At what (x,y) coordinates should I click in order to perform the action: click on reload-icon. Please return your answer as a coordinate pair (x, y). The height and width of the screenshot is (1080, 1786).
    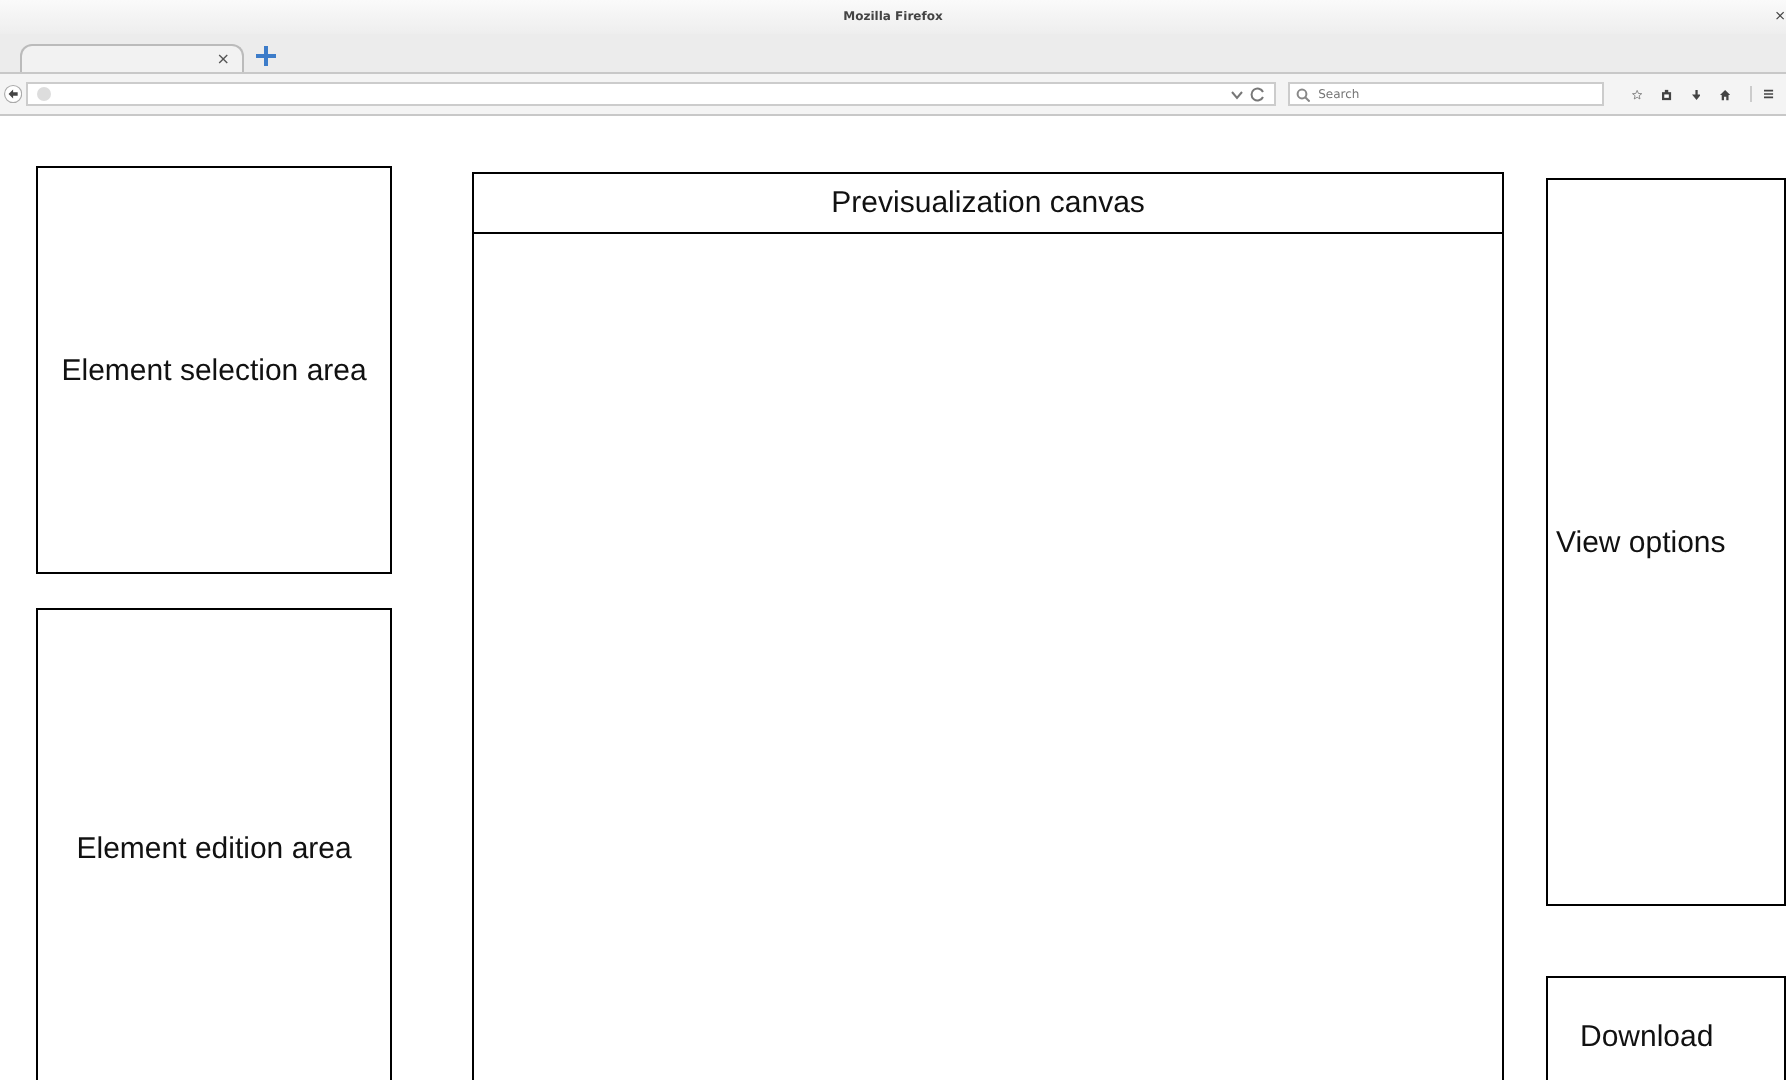
    Looking at the image, I should click on (1258, 94).